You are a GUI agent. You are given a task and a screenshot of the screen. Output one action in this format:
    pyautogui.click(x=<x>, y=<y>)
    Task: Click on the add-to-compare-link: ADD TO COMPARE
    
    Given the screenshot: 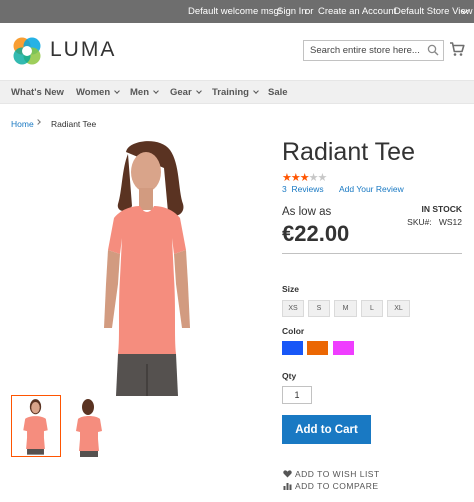 What is the action you would take?
    pyautogui.click(x=331, y=486)
    